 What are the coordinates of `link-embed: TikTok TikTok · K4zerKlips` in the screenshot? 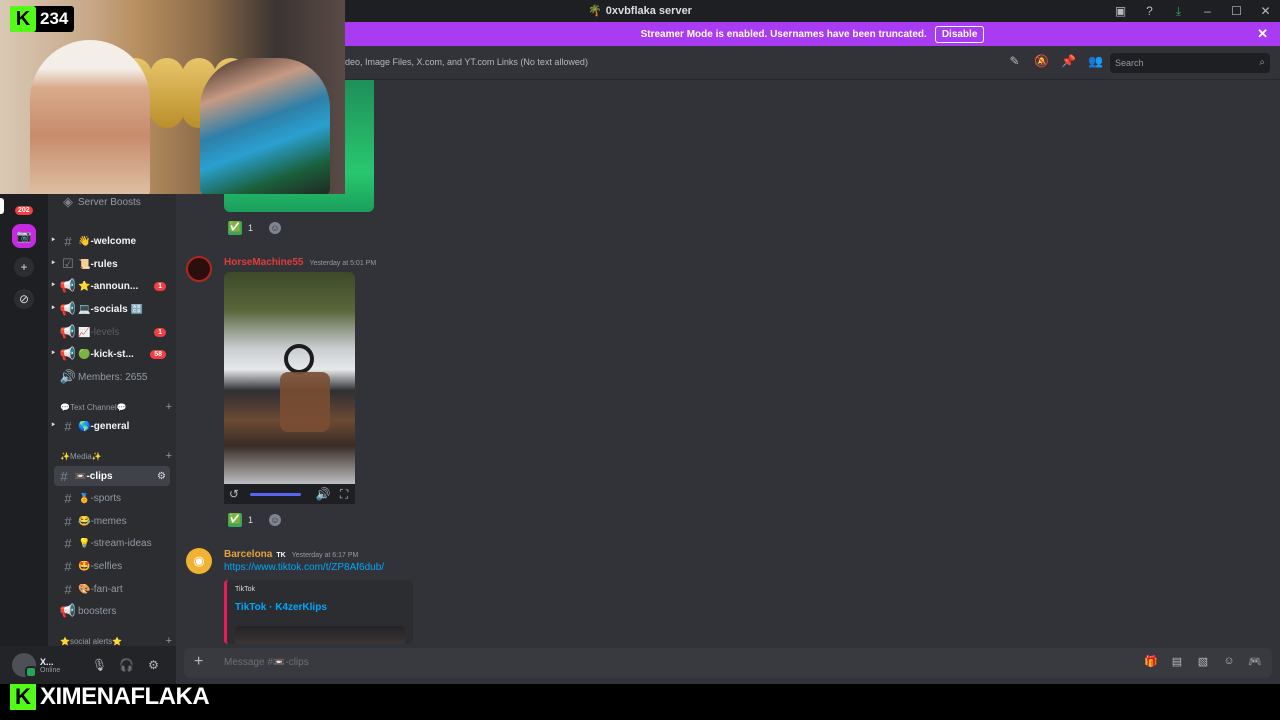 It's located at (318, 612).